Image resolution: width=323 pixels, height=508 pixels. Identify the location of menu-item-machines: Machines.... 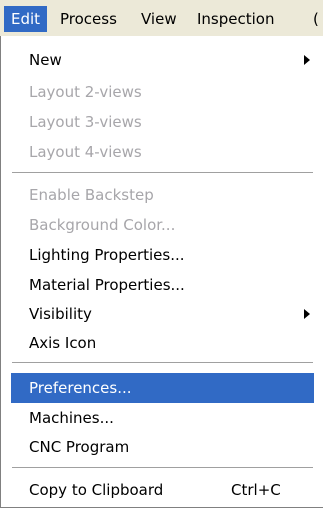
(162, 418).